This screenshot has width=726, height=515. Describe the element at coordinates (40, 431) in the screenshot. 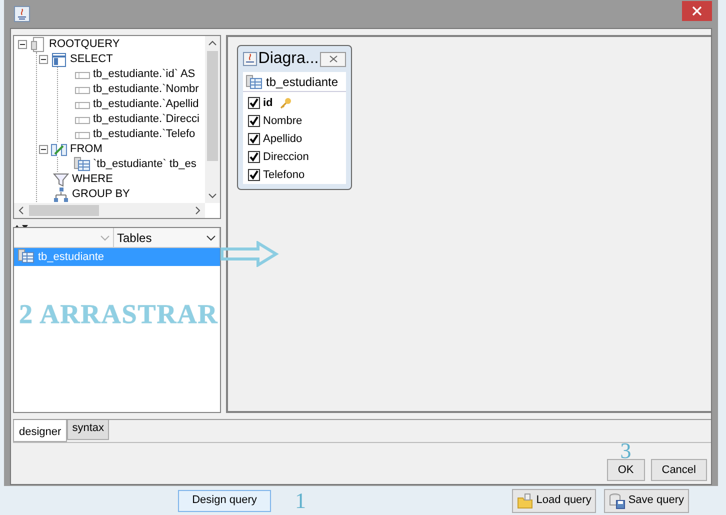

I see `tab: designer` at that location.